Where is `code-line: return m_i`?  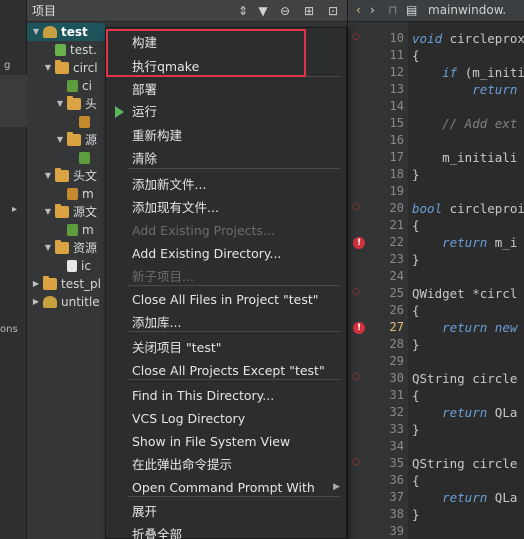
code-line: return m_i is located at coordinates (480, 242).